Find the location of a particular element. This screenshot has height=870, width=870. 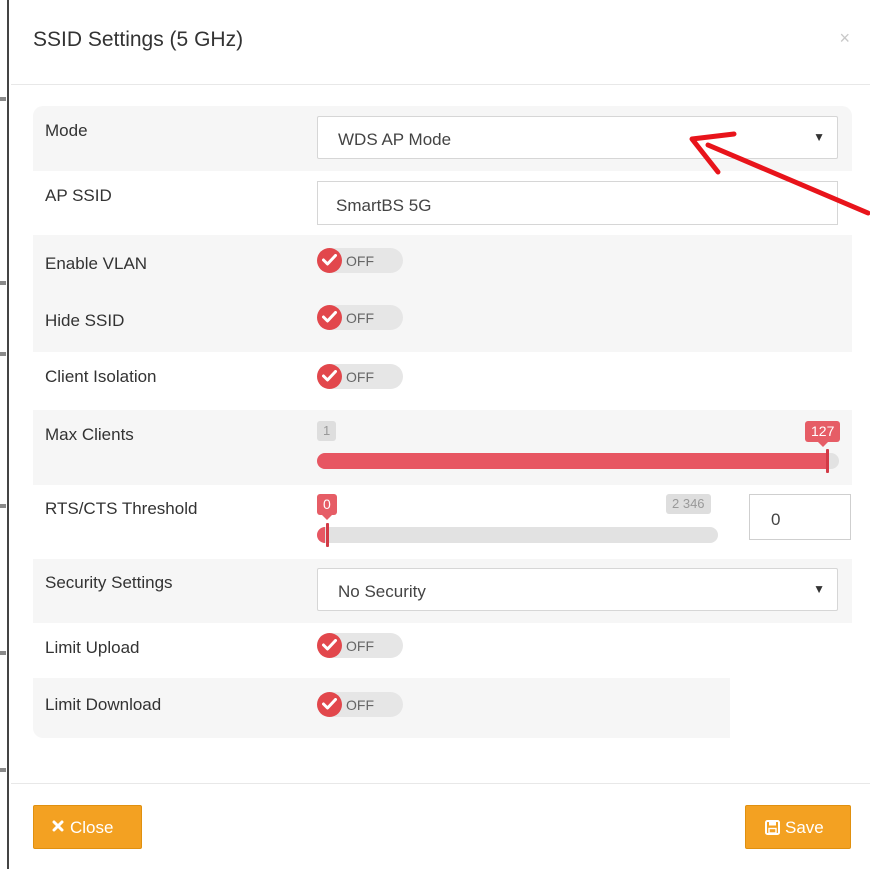

limit-download-state: OFF is located at coordinates (360, 705).